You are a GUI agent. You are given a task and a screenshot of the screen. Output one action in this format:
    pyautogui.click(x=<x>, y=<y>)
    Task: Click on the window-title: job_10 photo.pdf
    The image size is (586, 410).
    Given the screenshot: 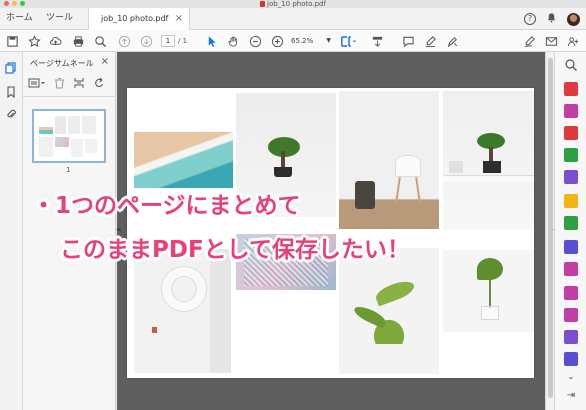 What is the action you would take?
    pyautogui.click(x=293, y=4)
    